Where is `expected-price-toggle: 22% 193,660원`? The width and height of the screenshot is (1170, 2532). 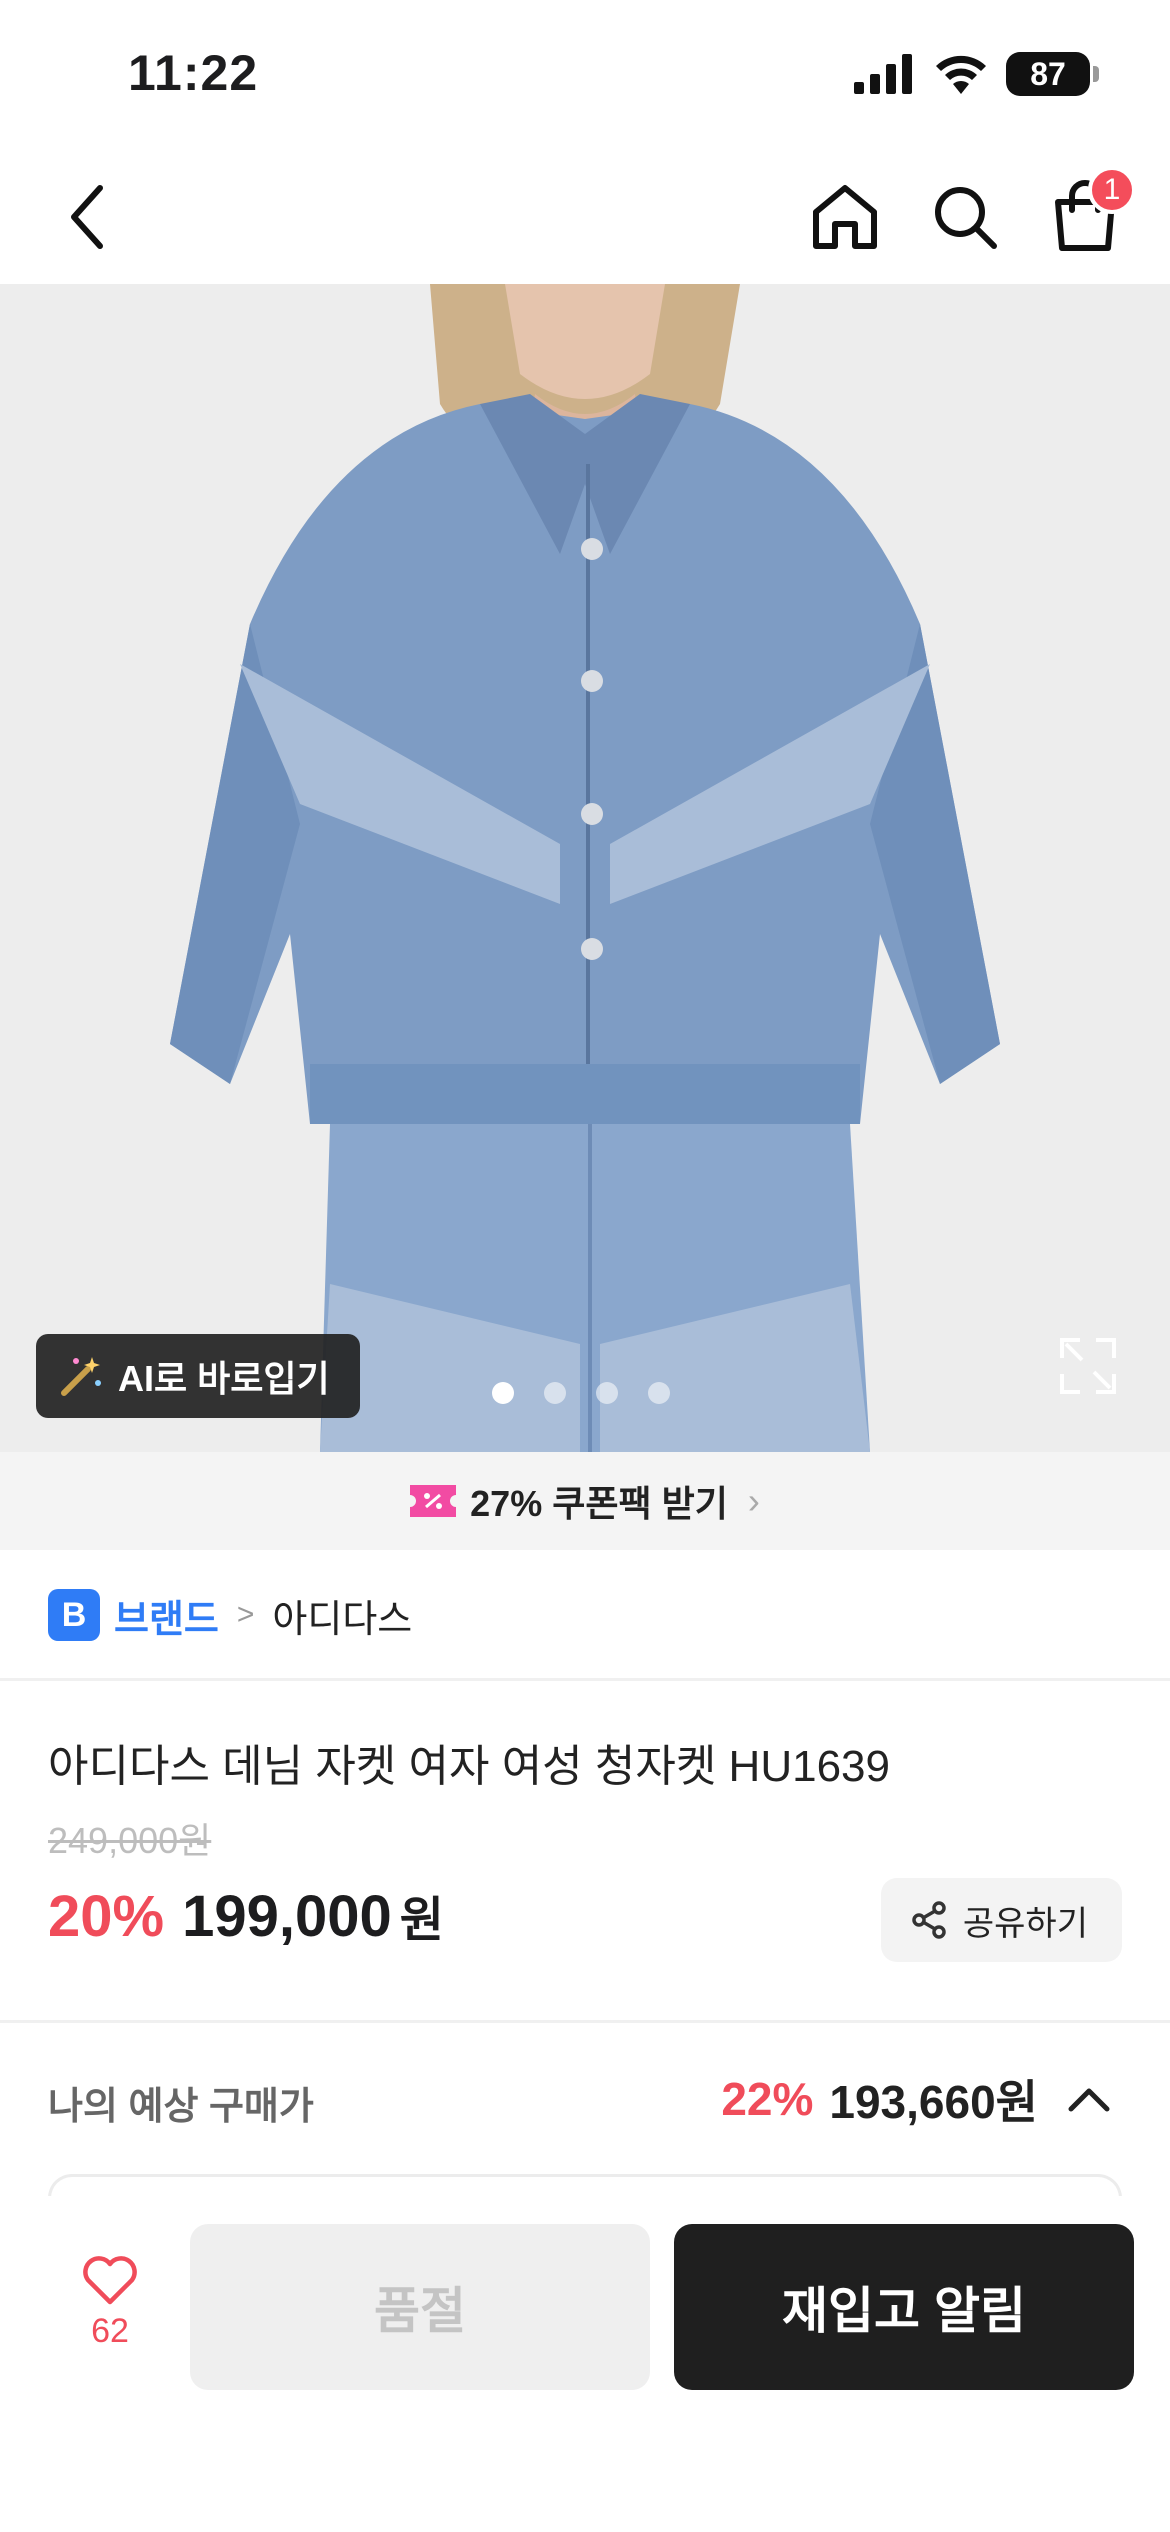
expected-price-toggle: 22% 193,660원 is located at coordinates (917, 2099).